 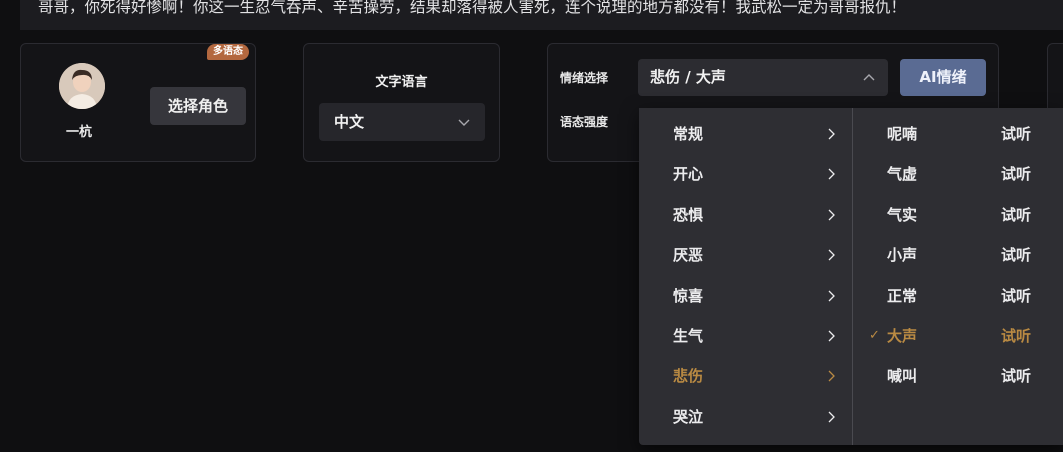 I want to click on style-label: 正常, so click(x=902, y=295).